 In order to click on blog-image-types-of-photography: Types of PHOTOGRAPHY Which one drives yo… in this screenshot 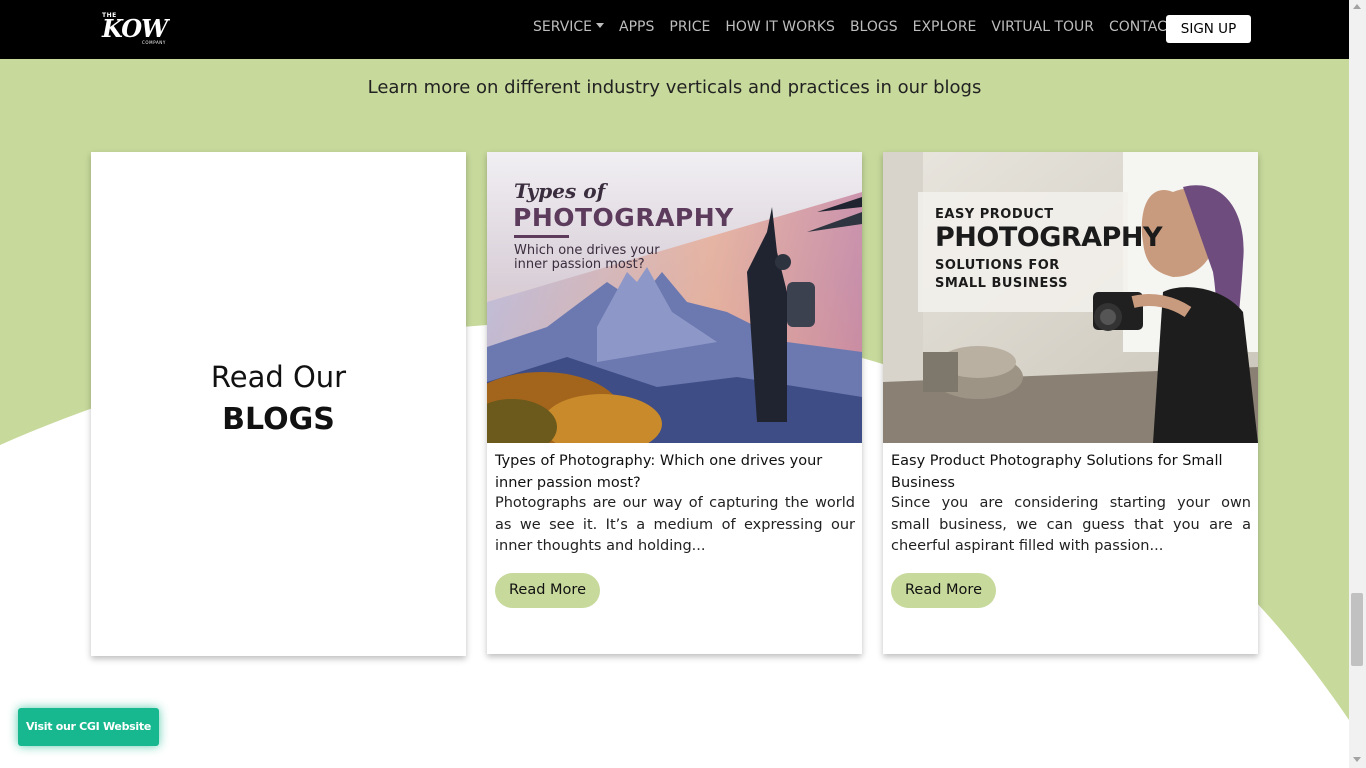, I will do `click(674, 297)`.